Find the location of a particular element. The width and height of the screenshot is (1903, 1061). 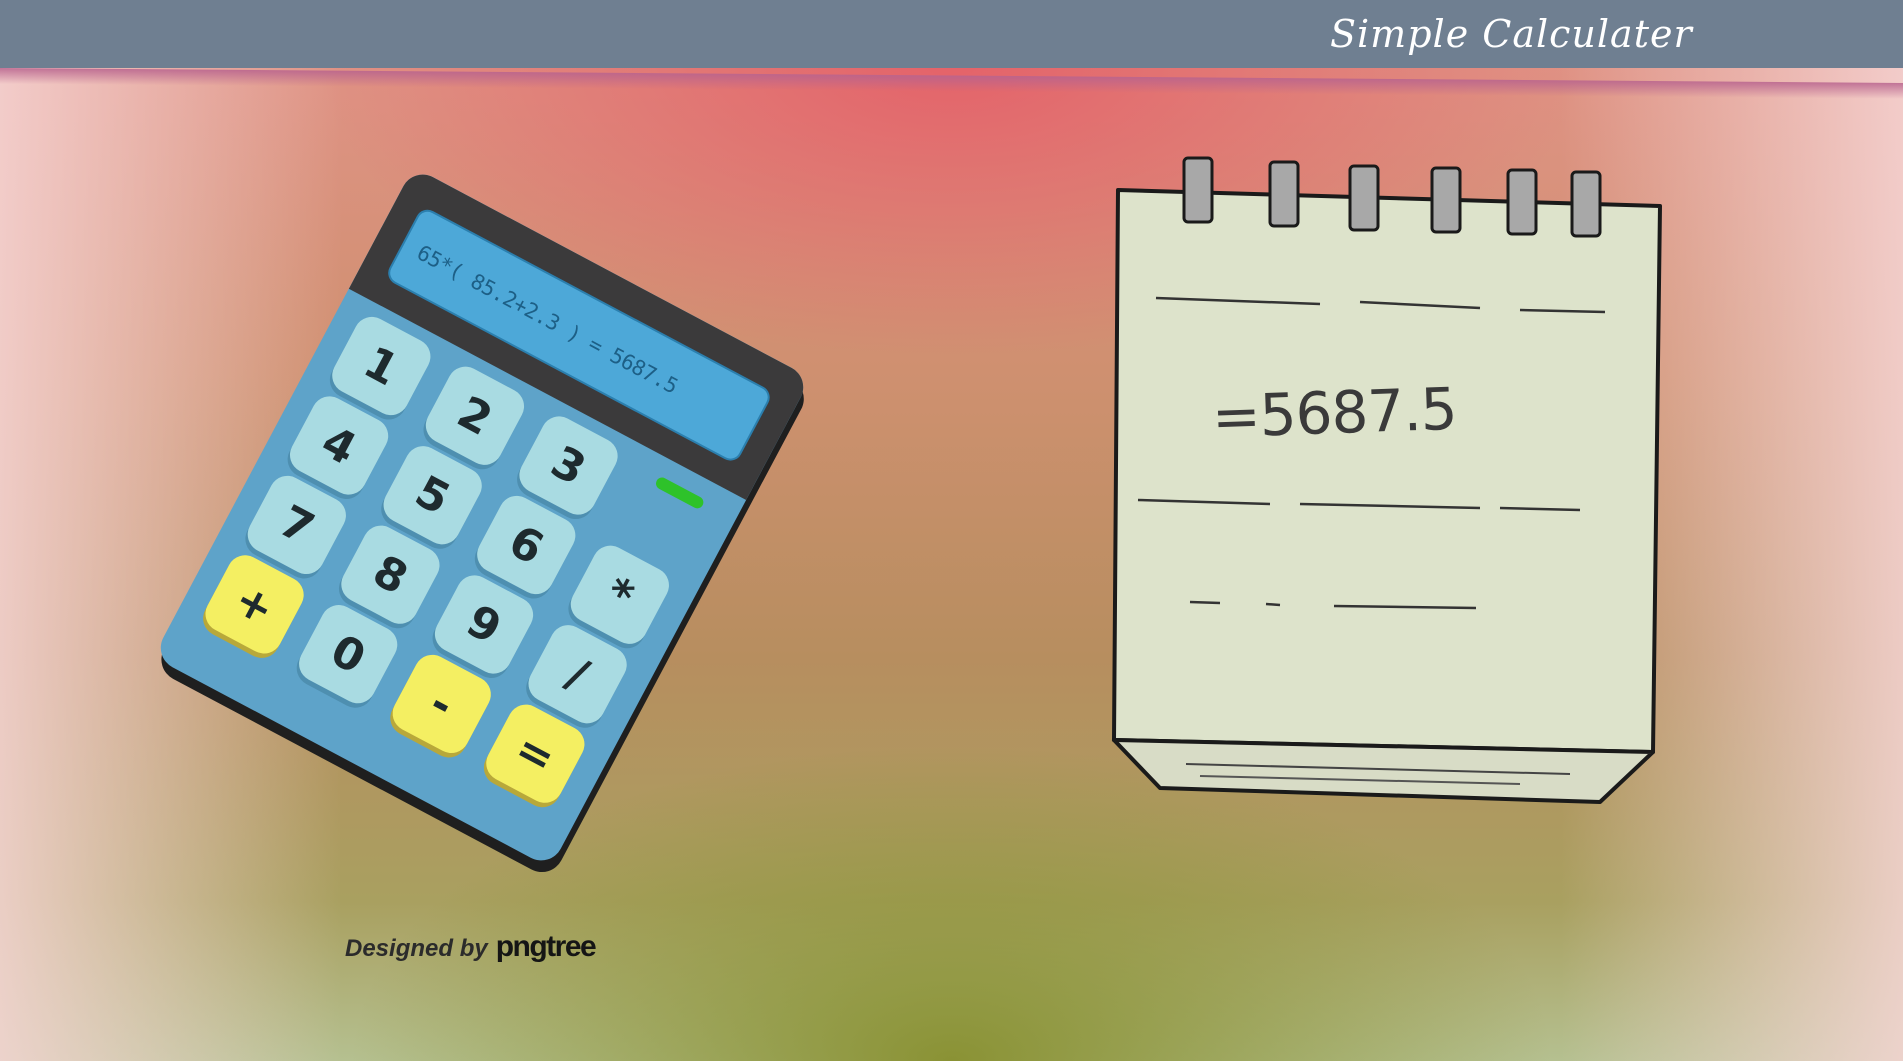

credit-brand-logo: pngtree is located at coordinates (546, 946).